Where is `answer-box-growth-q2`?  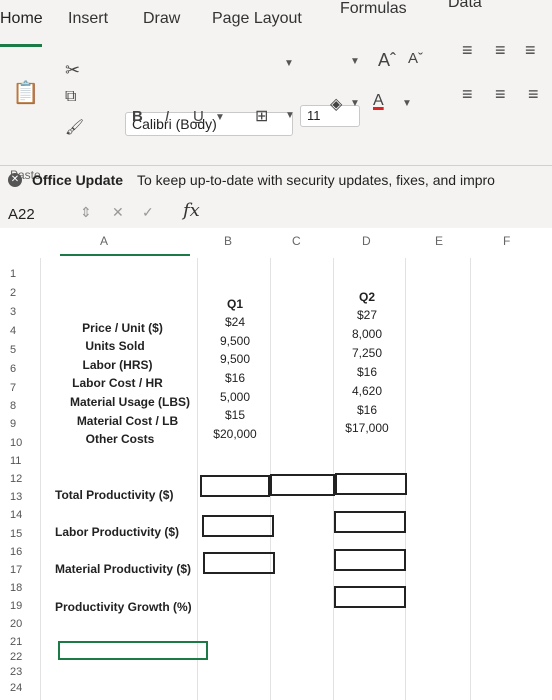 answer-box-growth-q2 is located at coordinates (370, 597).